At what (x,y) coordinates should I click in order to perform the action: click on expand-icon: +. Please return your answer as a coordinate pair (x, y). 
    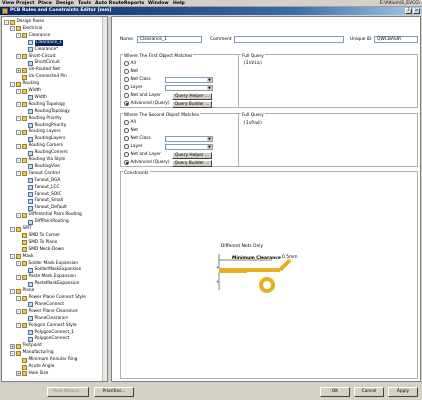
    Looking at the image, I should click on (18, 70).